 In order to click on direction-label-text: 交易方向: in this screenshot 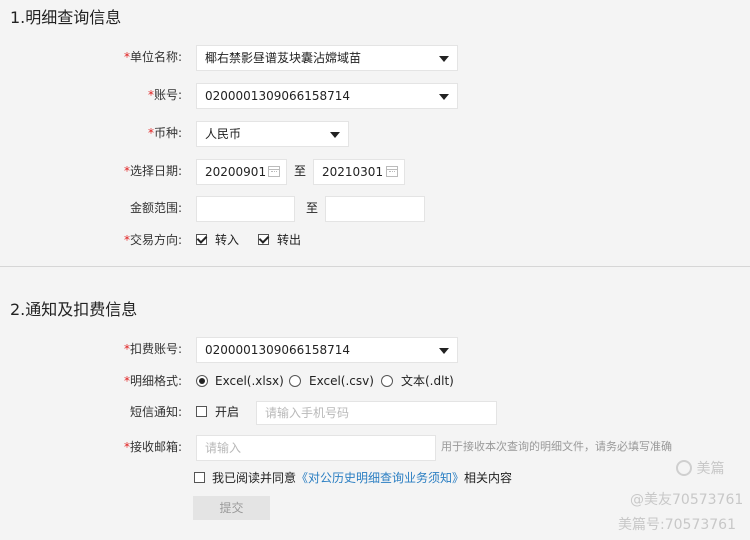, I will do `click(155, 240)`.